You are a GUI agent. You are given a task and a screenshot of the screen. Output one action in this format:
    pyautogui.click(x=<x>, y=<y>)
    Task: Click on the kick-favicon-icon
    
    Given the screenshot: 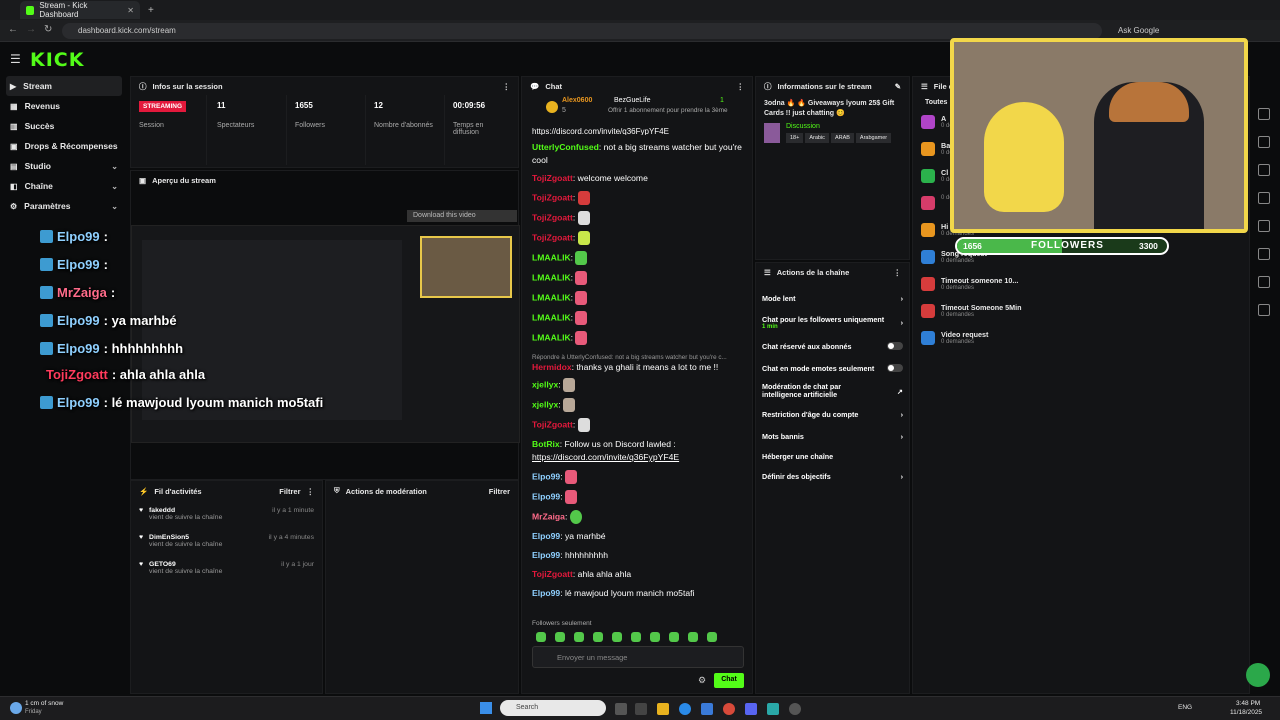 What is the action you would take?
    pyautogui.click(x=30, y=10)
    